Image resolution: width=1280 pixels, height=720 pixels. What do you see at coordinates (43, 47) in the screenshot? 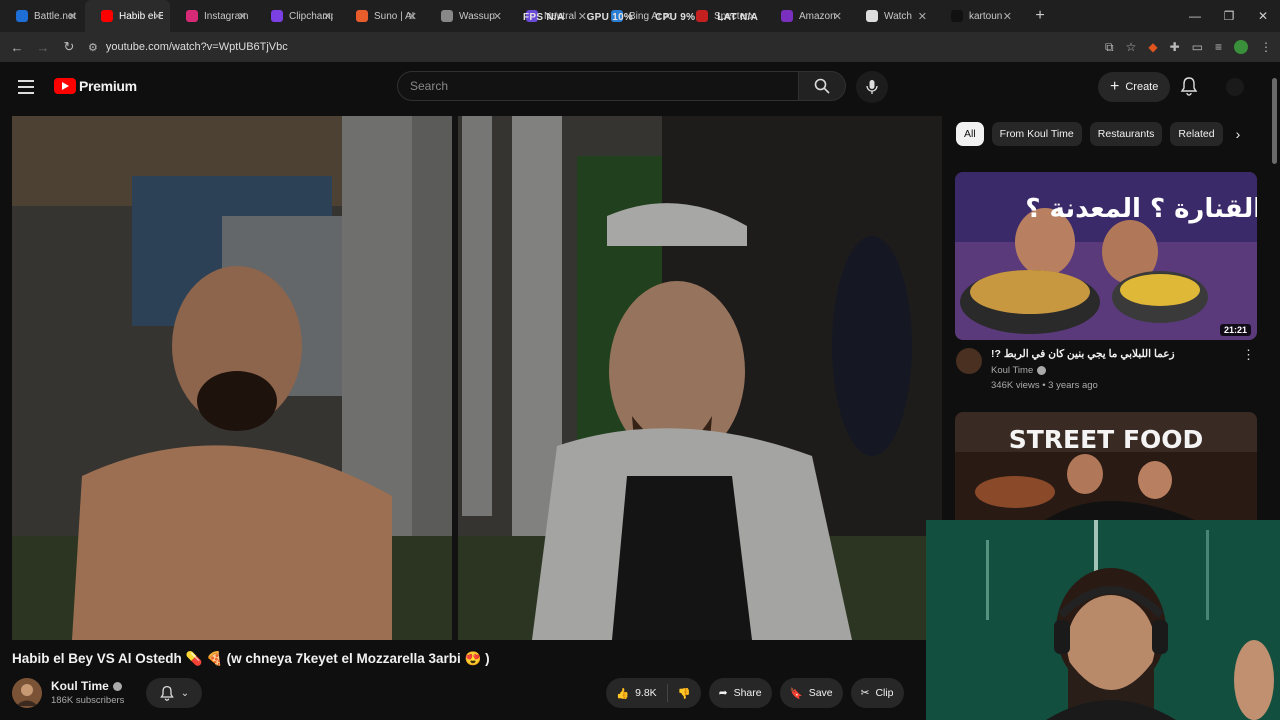
I see `forward-icon: →` at bounding box center [43, 47].